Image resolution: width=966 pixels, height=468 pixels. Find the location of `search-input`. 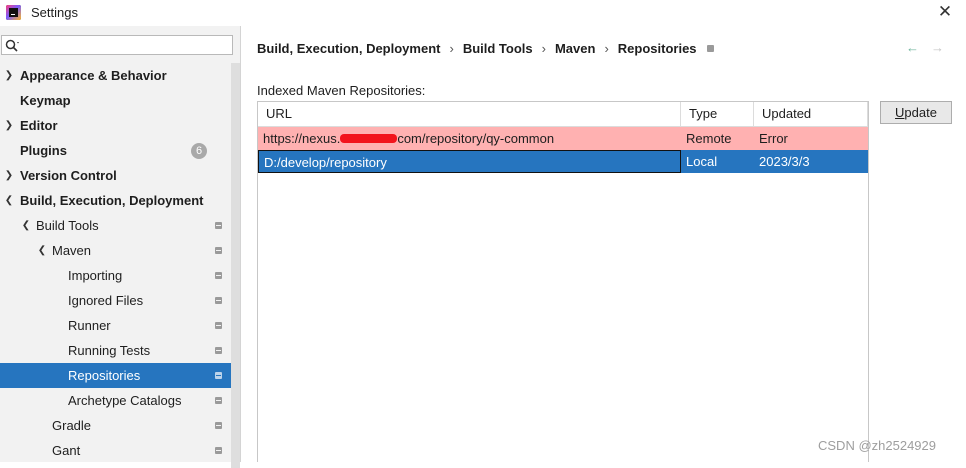

search-input is located at coordinates (117, 45).